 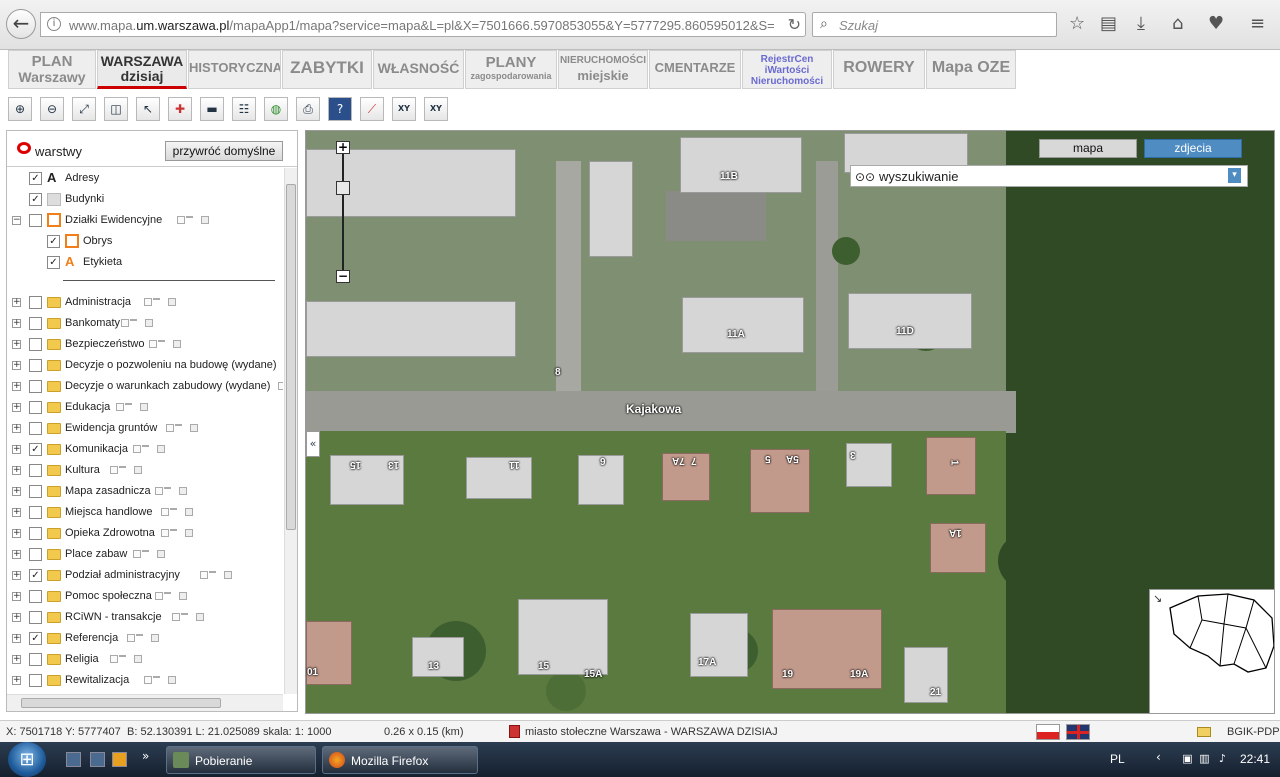 What do you see at coordinates (308, 109) in the screenshot?
I see `print-icon: ⎙` at bounding box center [308, 109].